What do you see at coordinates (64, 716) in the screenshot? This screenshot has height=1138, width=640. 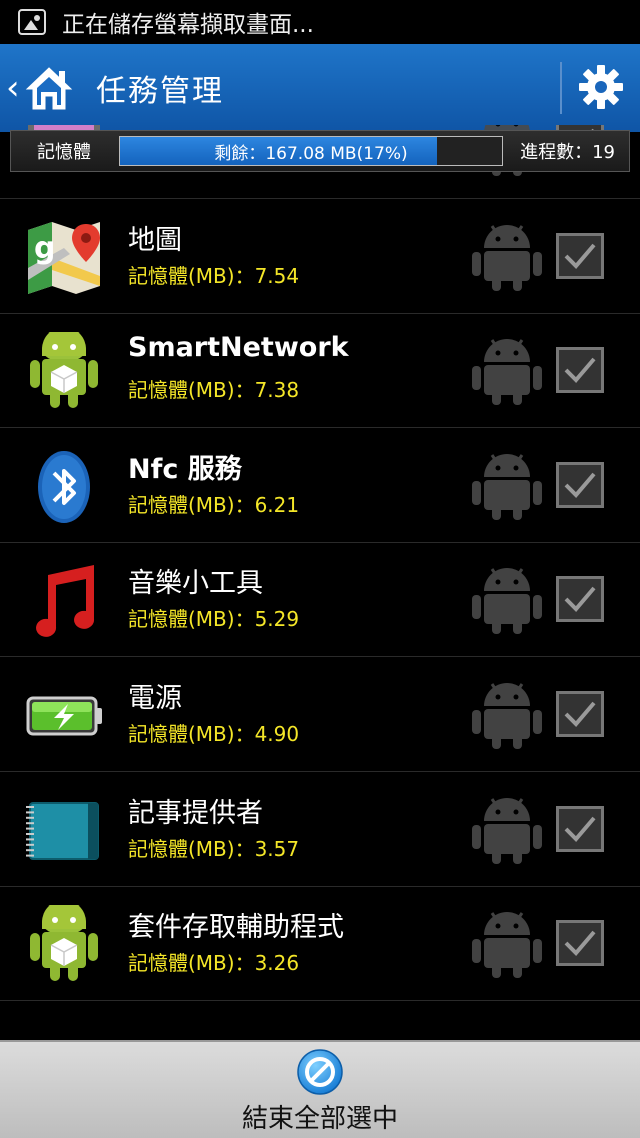 I see `battery-icon` at bounding box center [64, 716].